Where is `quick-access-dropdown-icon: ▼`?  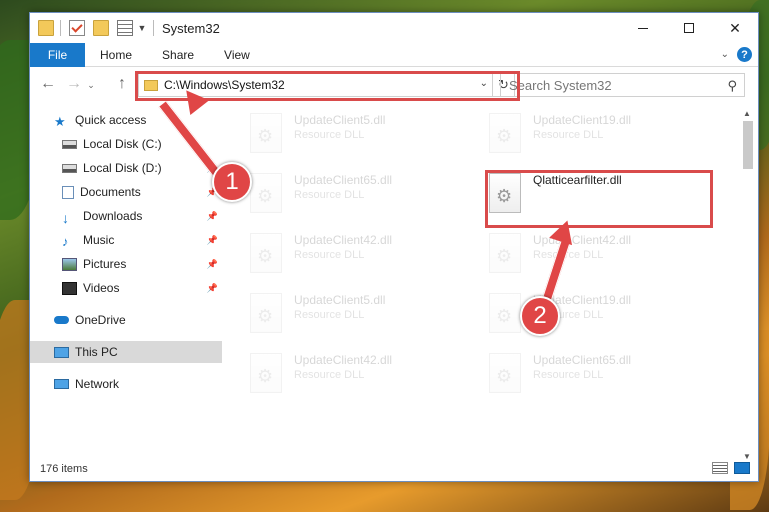 quick-access-dropdown-icon: ▼ is located at coordinates (142, 28).